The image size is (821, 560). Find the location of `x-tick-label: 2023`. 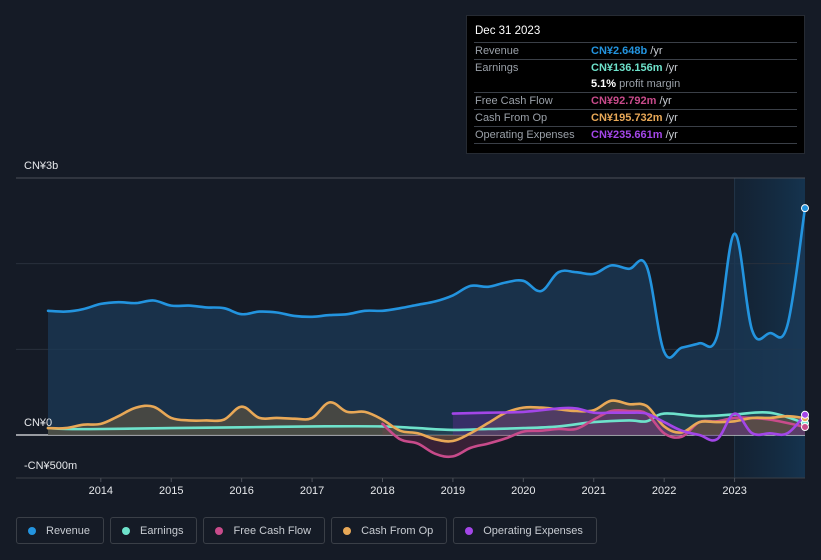

x-tick-label: 2023 is located at coordinates (734, 491).